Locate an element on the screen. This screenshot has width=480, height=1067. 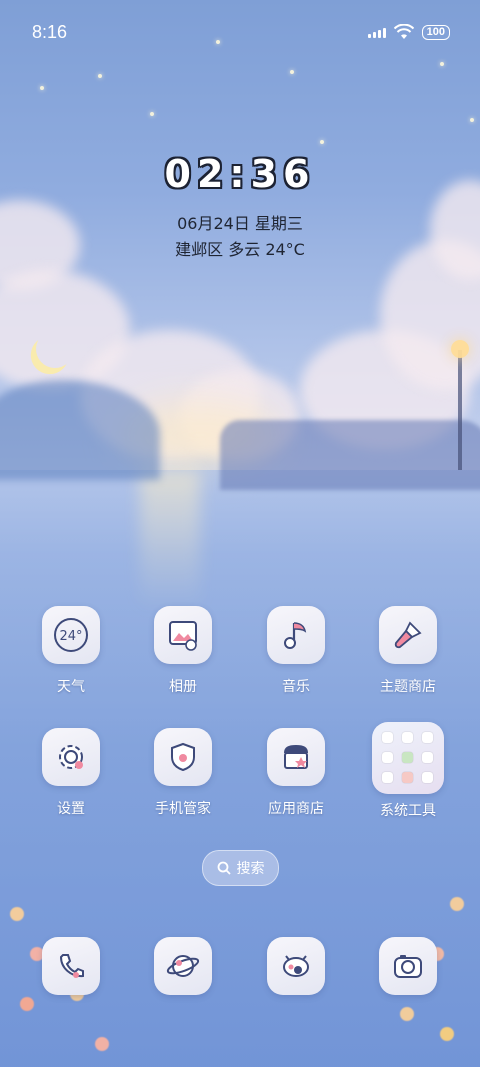
status-time: 8:16 is located at coordinates (50, 32).